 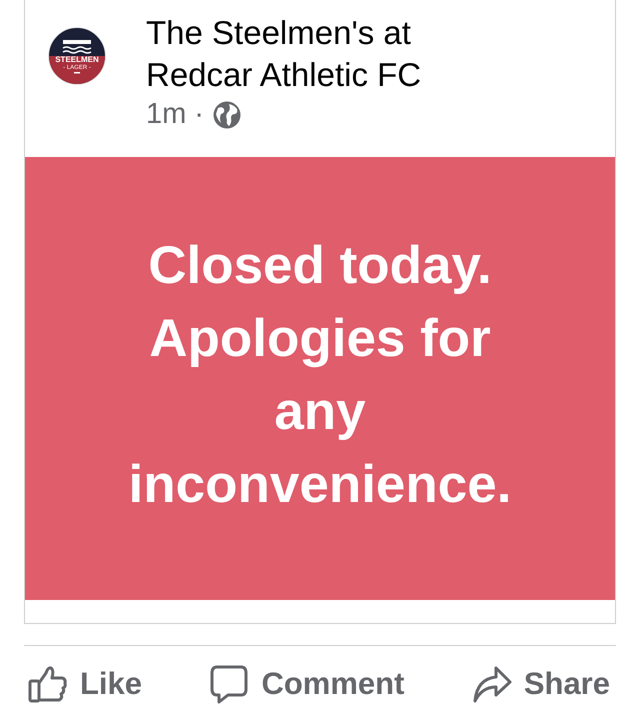 What do you see at coordinates (306, 684) in the screenshot?
I see `comment-button: Comment` at bounding box center [306, 684].